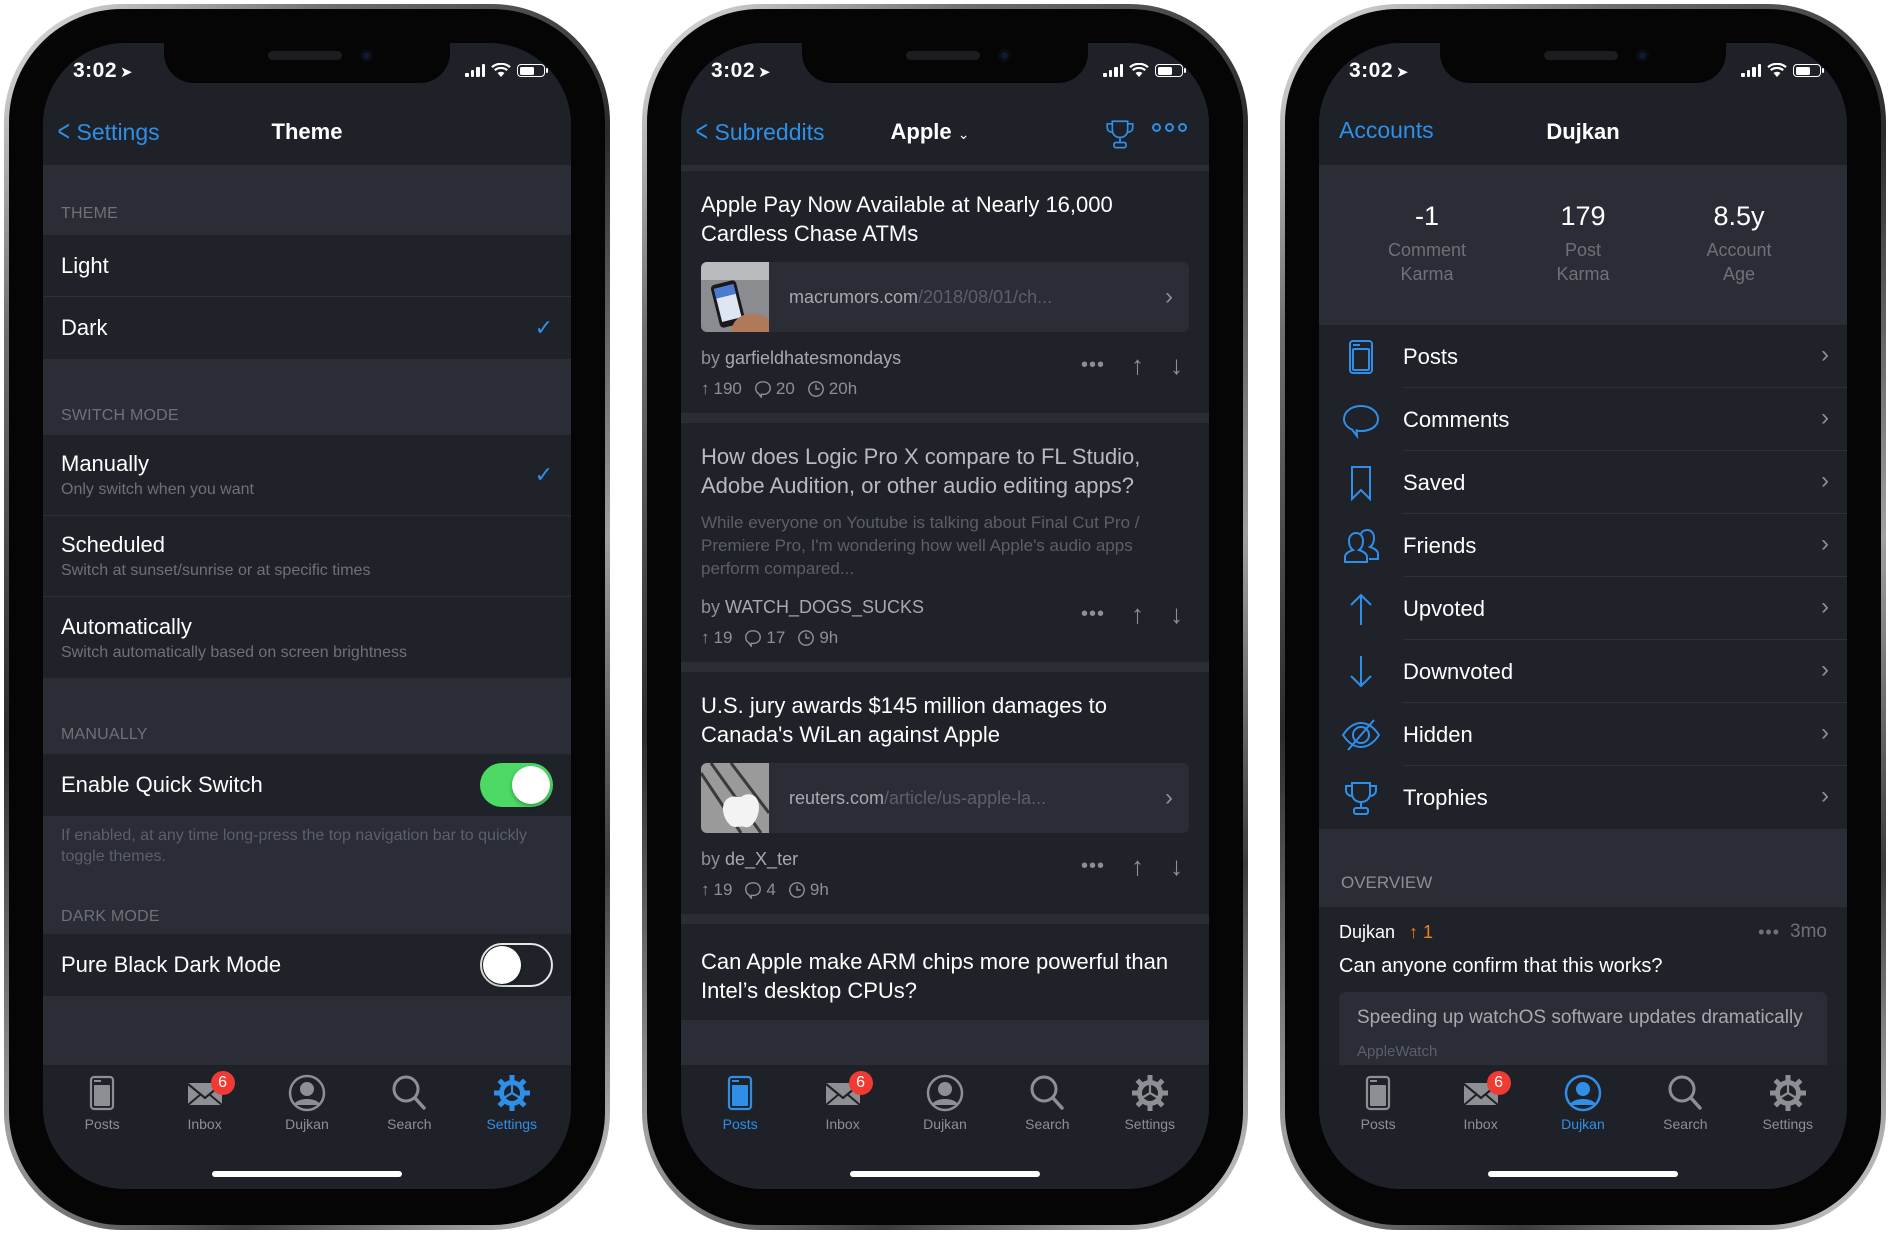  Describe the element at coordinates (110, 916) in the screenshot. I see `section-header-dark-mode: DARK MODE` at that location.